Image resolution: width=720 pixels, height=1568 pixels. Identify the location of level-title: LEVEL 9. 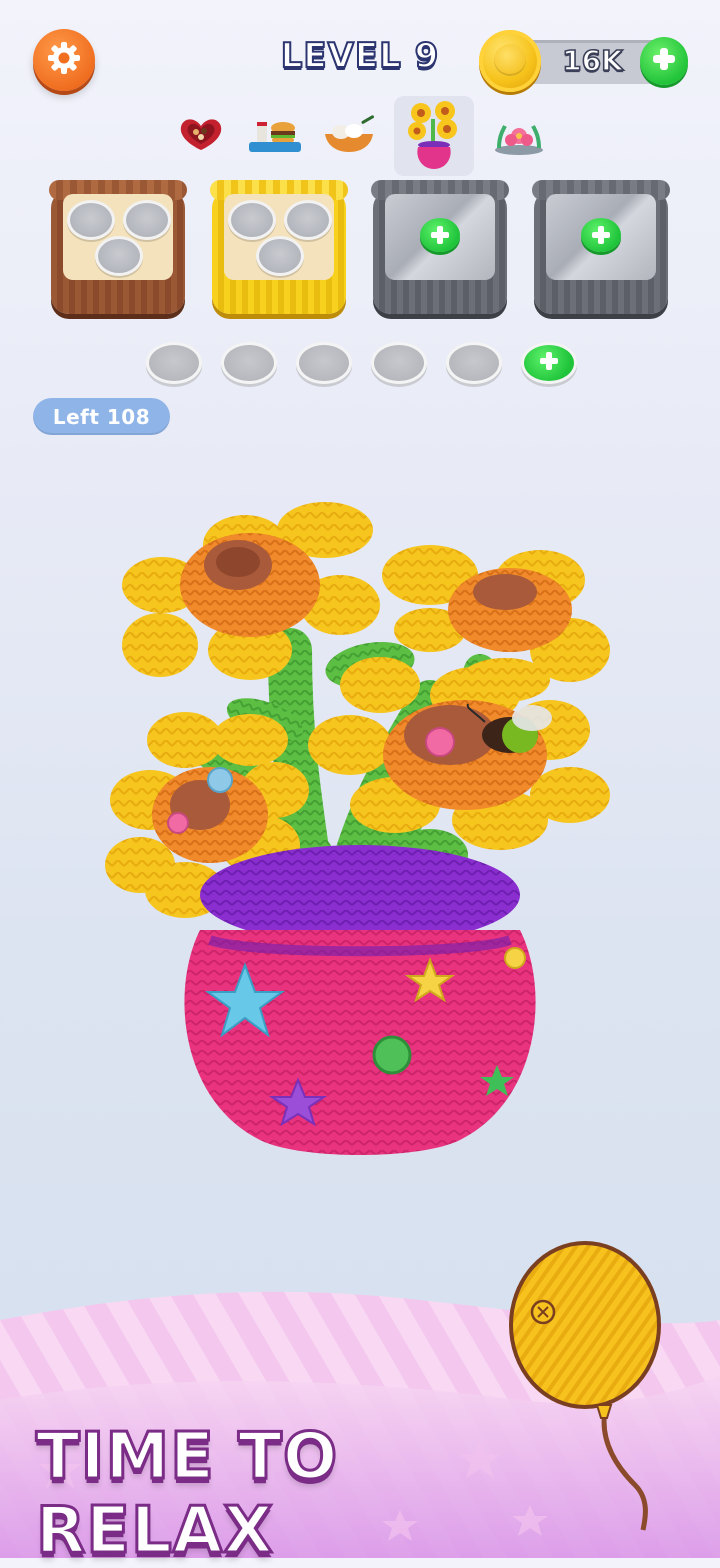
(360, 56).